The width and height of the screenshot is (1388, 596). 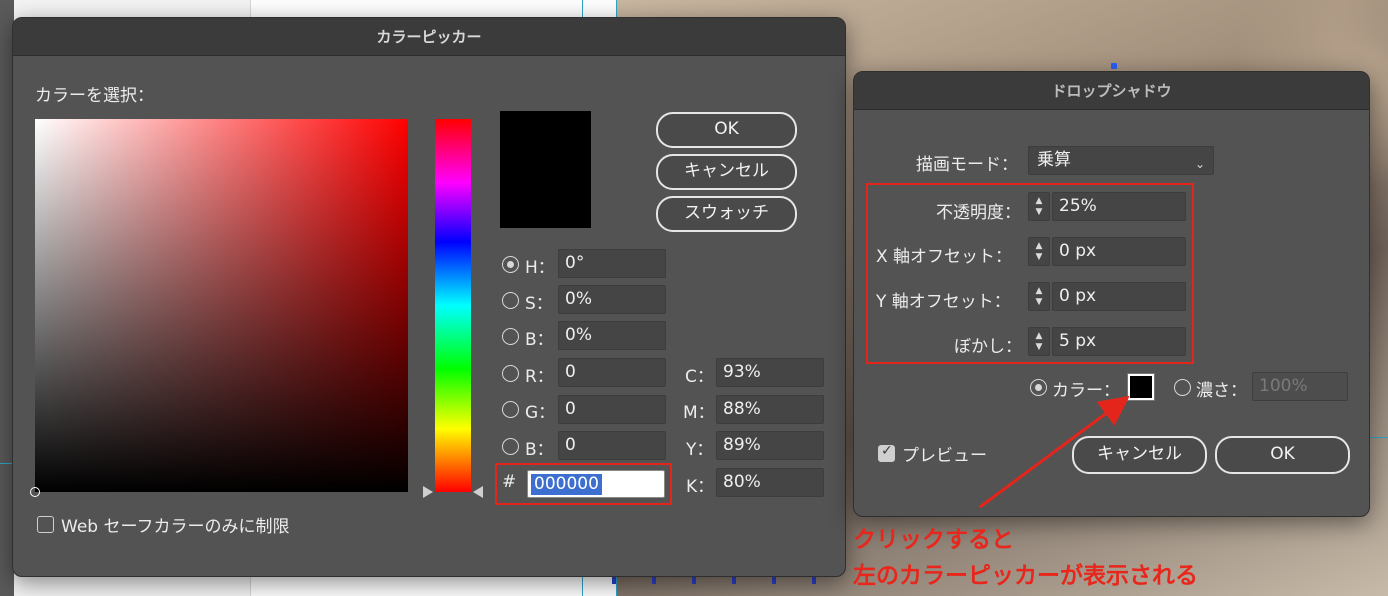 I want to click on c-label: C：, so click(x=699, y=377).